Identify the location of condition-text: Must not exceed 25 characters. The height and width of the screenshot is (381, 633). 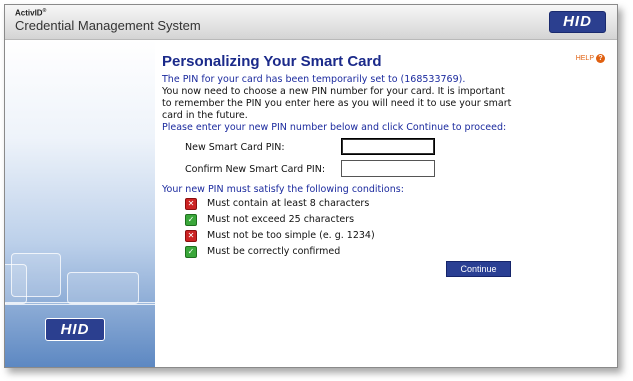
(281, 219).